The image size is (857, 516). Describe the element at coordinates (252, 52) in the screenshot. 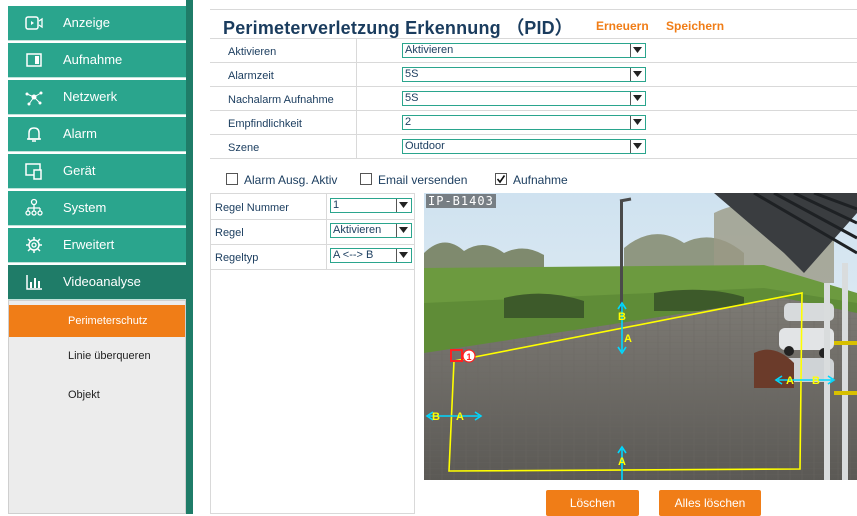

I see `form-label: Aktivieren` at that location.